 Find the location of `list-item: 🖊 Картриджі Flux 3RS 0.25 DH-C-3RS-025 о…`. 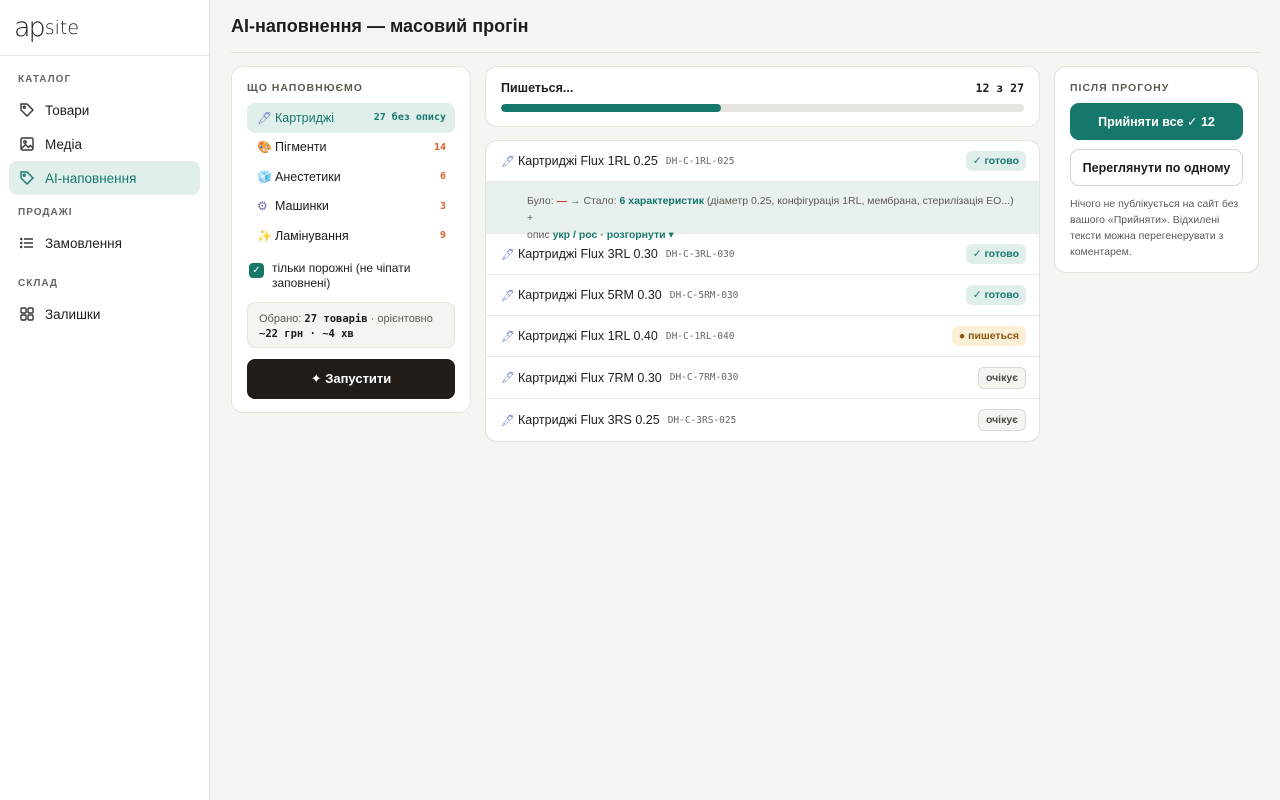

list-item: 🖊 Картриджі Flux 3RS 0.25 DH-C-3RS-025 о… is located at coordinates (762, 420).